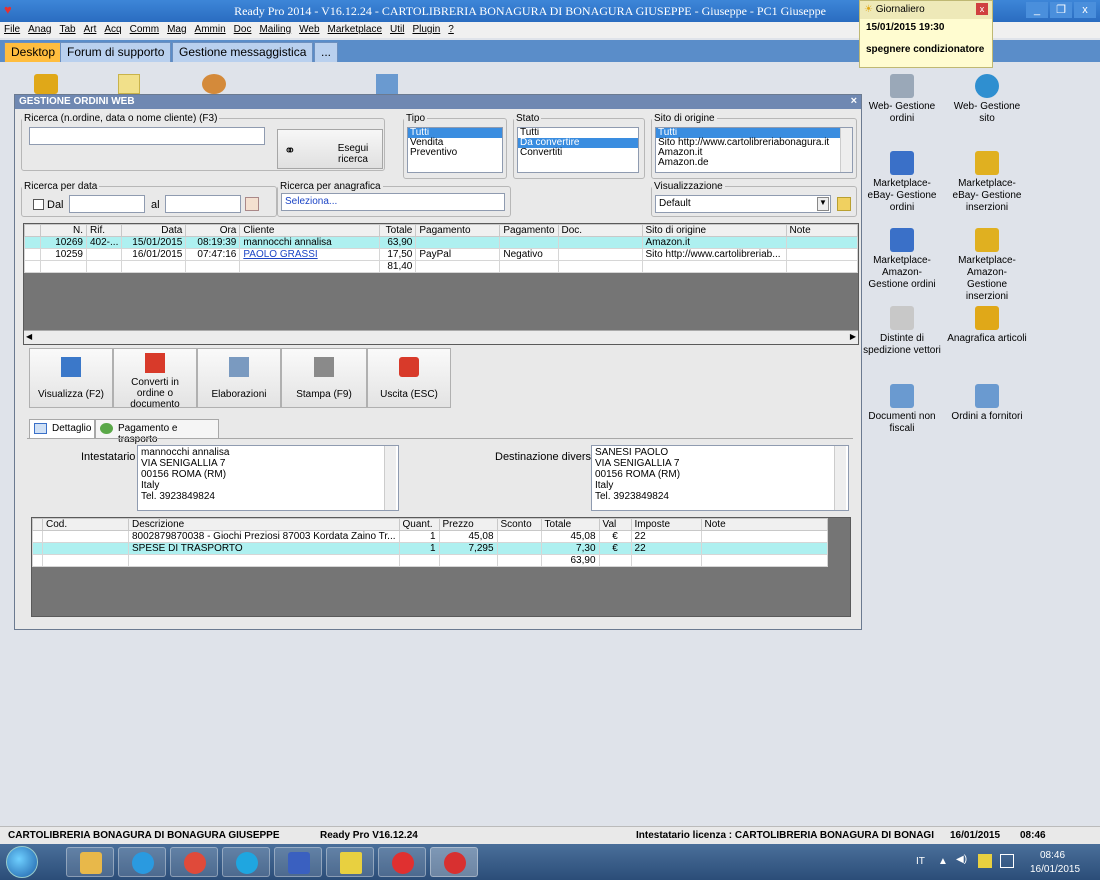 Image resolution: width=1100 pixels, height=880 pixels. What do you see at coordinates (355, 30) in the screenshot?
I see `menu-marketplace: Marketplace` at bounding box center [355, 30].